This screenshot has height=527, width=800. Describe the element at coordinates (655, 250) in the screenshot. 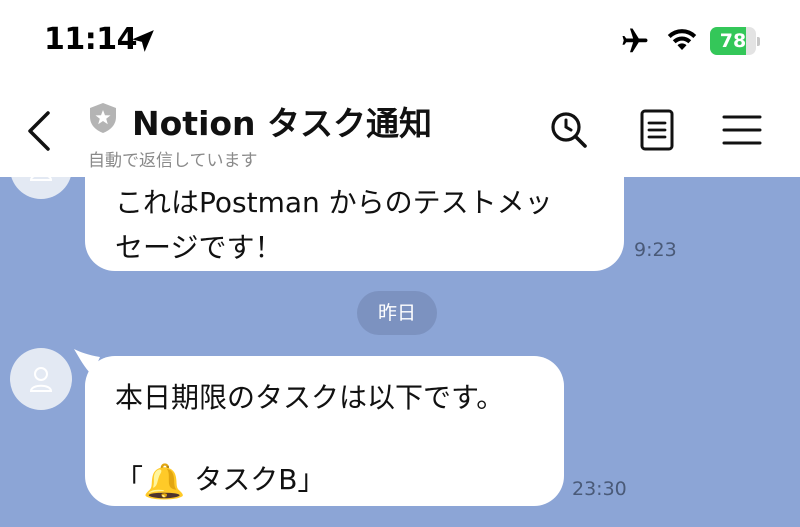

I see `message-timestamp: 9:23` at that location.